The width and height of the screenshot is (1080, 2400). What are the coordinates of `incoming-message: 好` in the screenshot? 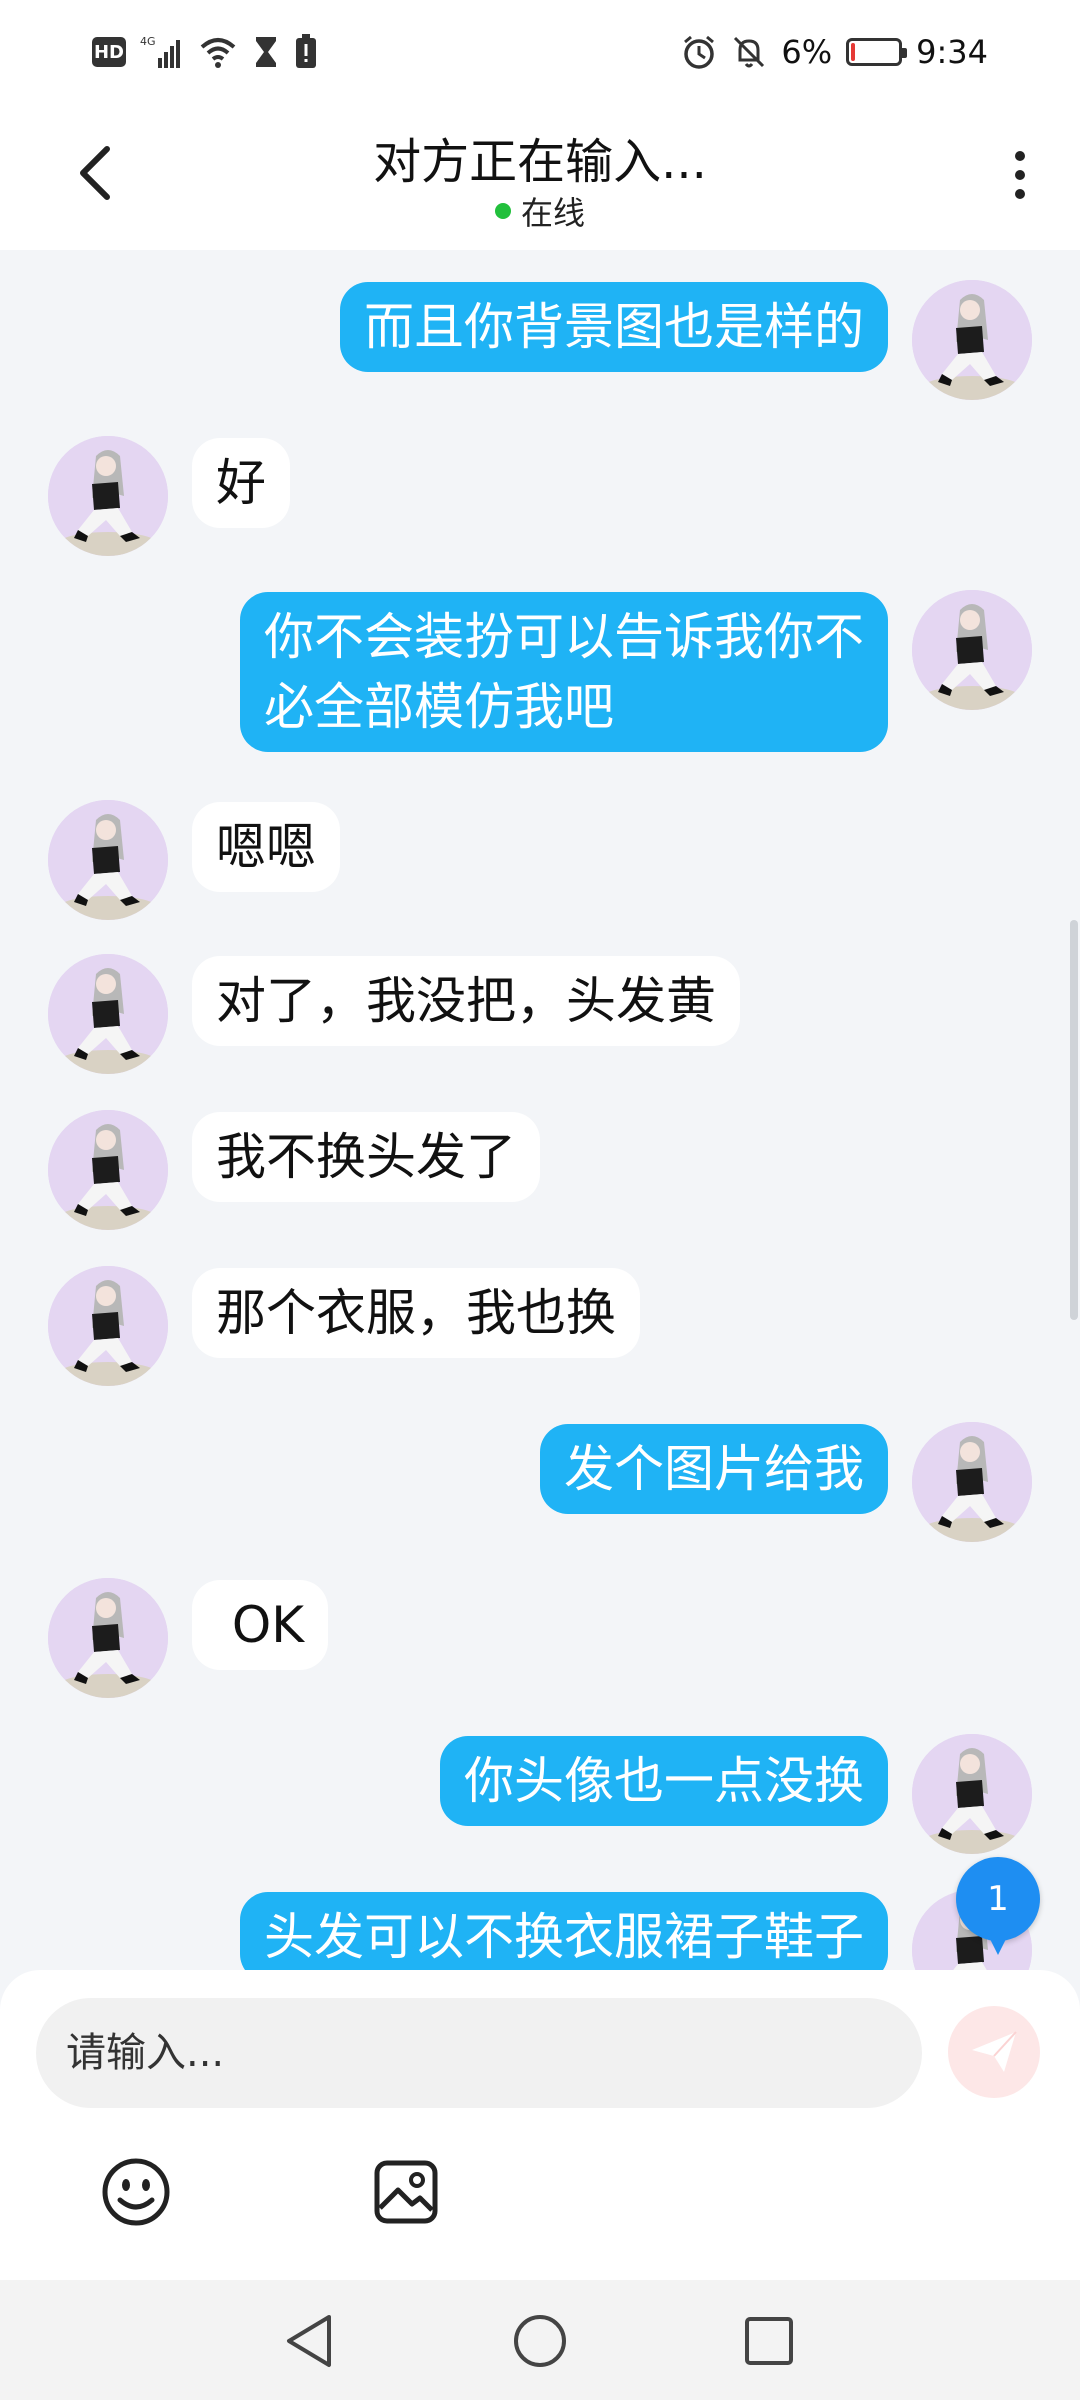 It's located at (540, 498).